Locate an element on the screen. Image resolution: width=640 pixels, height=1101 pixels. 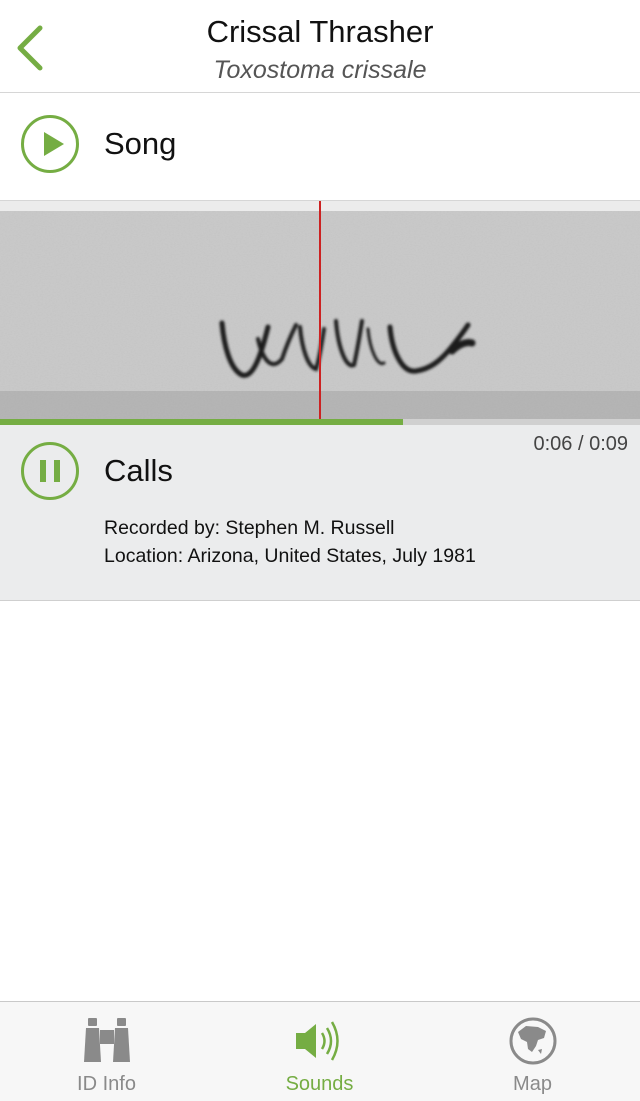
nav-header: Crissal Thrasher Toxostoma crissale is located at coordinates (320, 46).